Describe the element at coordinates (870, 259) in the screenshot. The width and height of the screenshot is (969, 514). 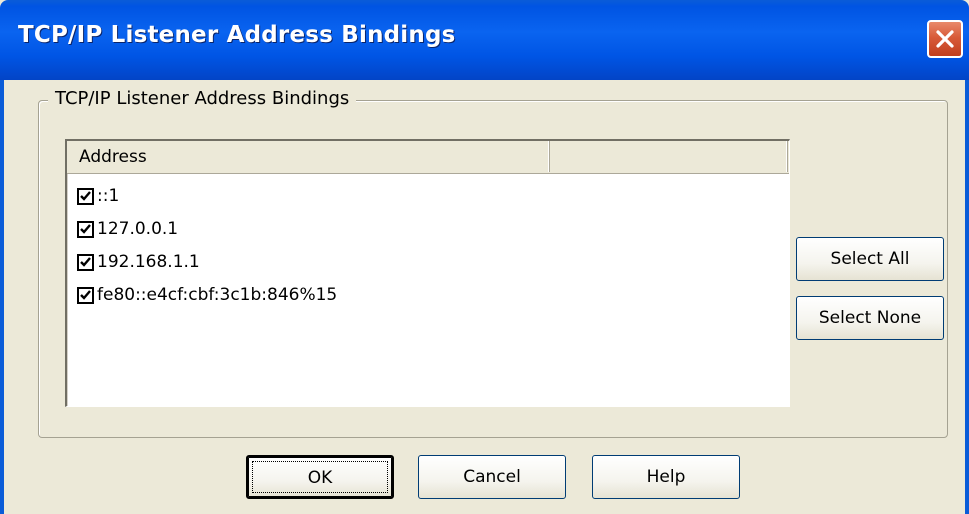
I see `select-all-button: Select All` at that location.